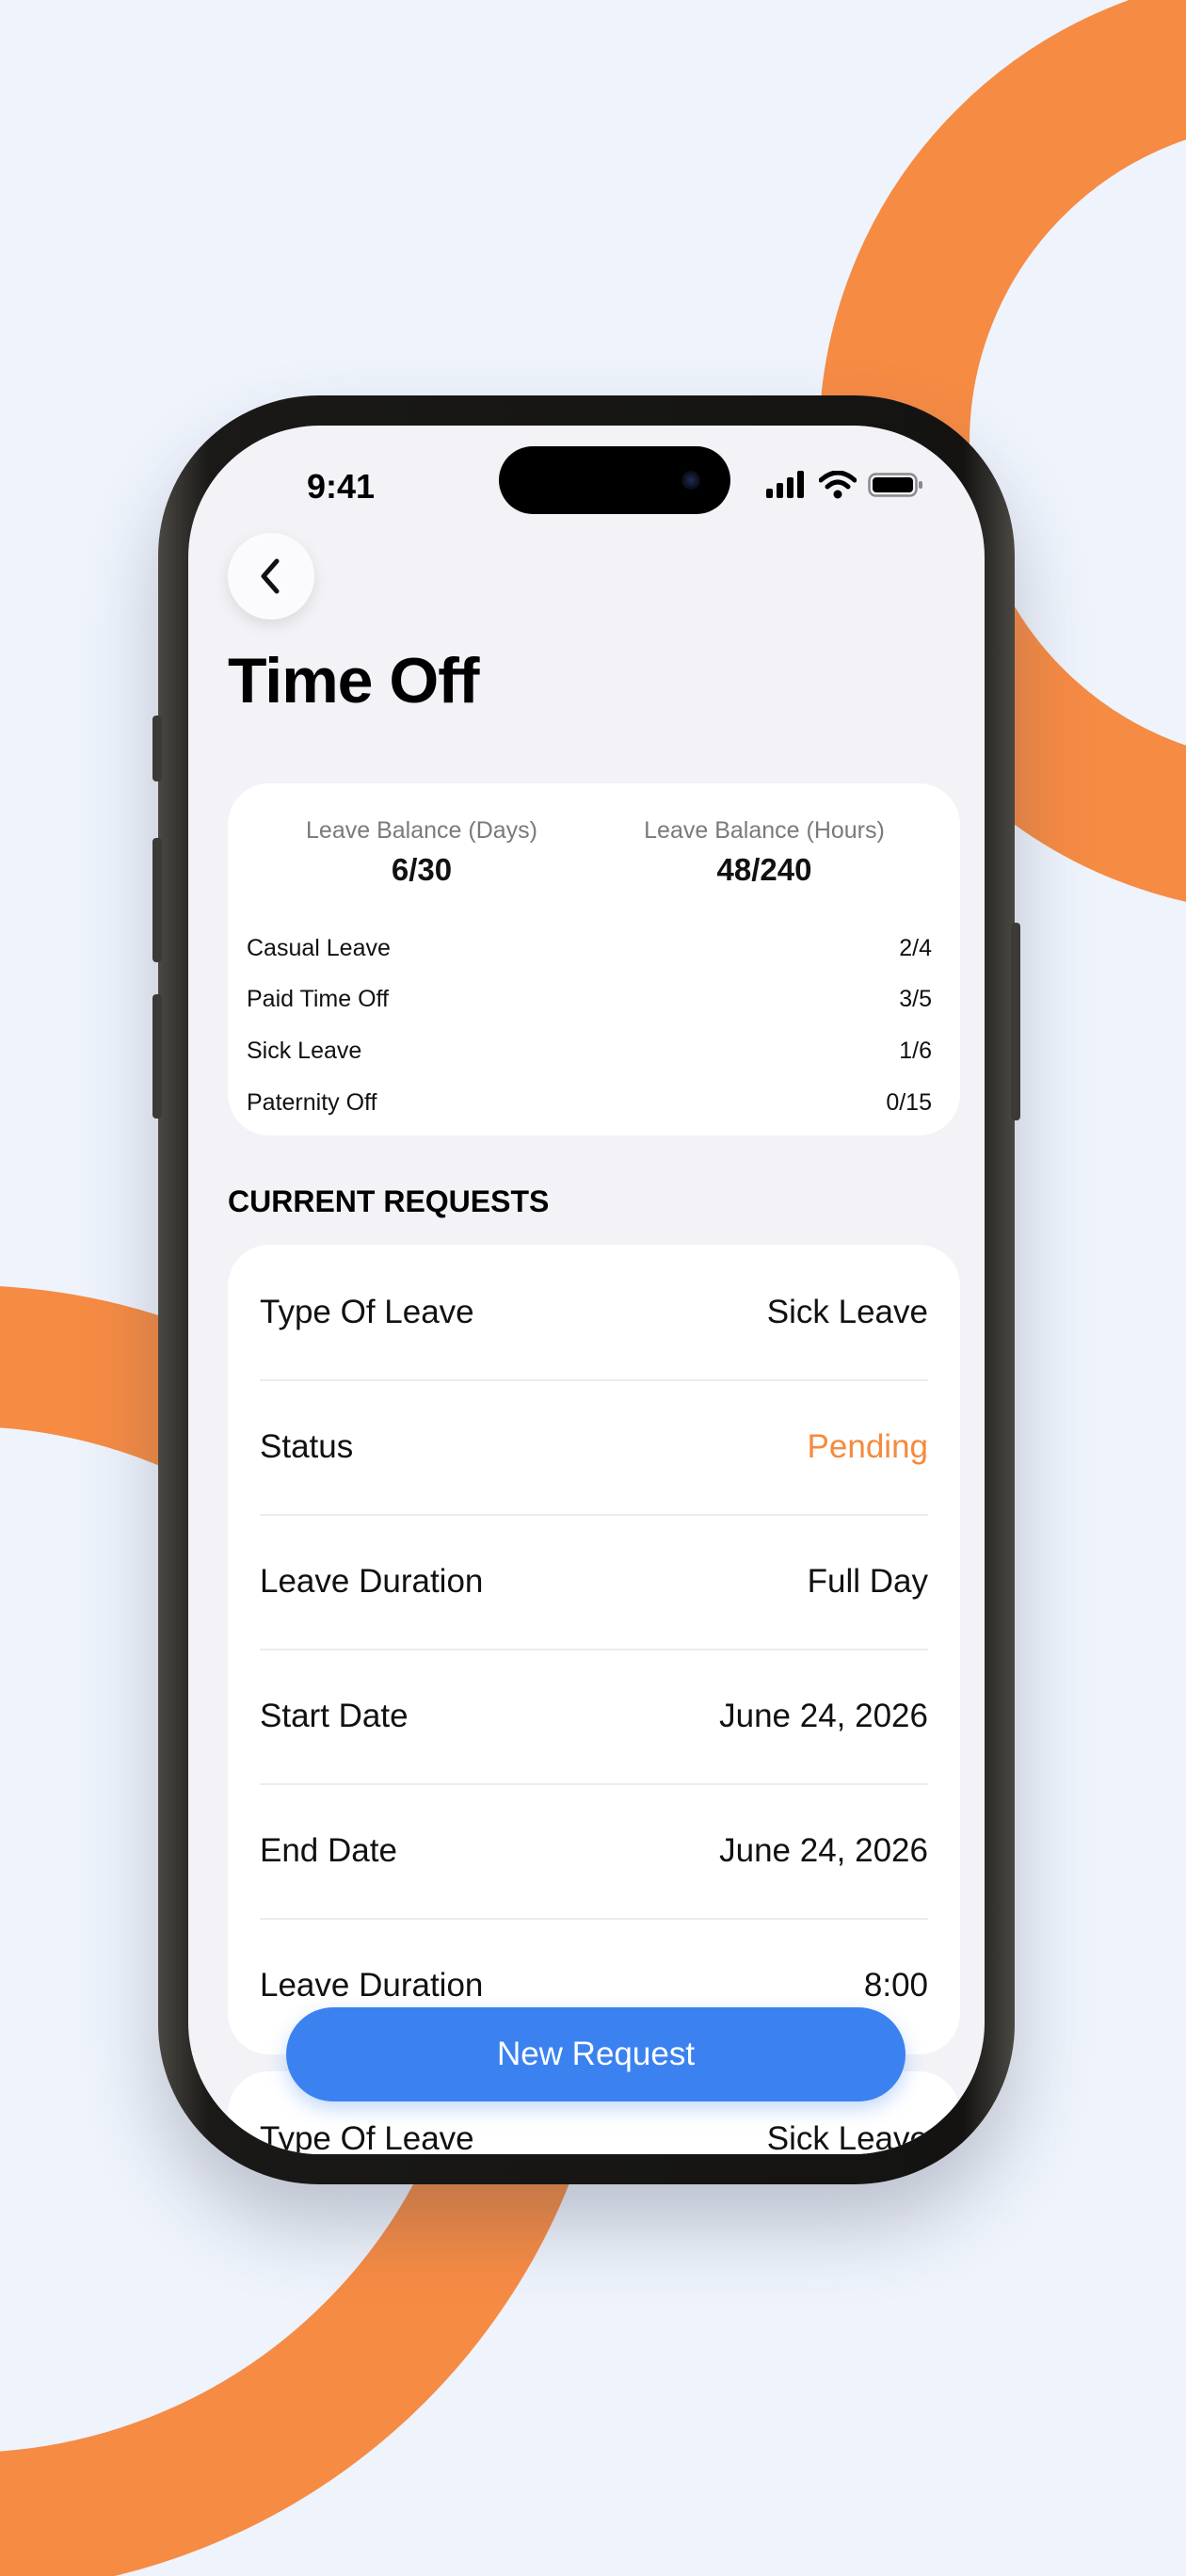 The width and height of the screenshot is (1186, 2576). Describe the element at coordinates (421, 830) in the screenshot. I see `balance-days-label: Leave Balance (Days)` at that location.